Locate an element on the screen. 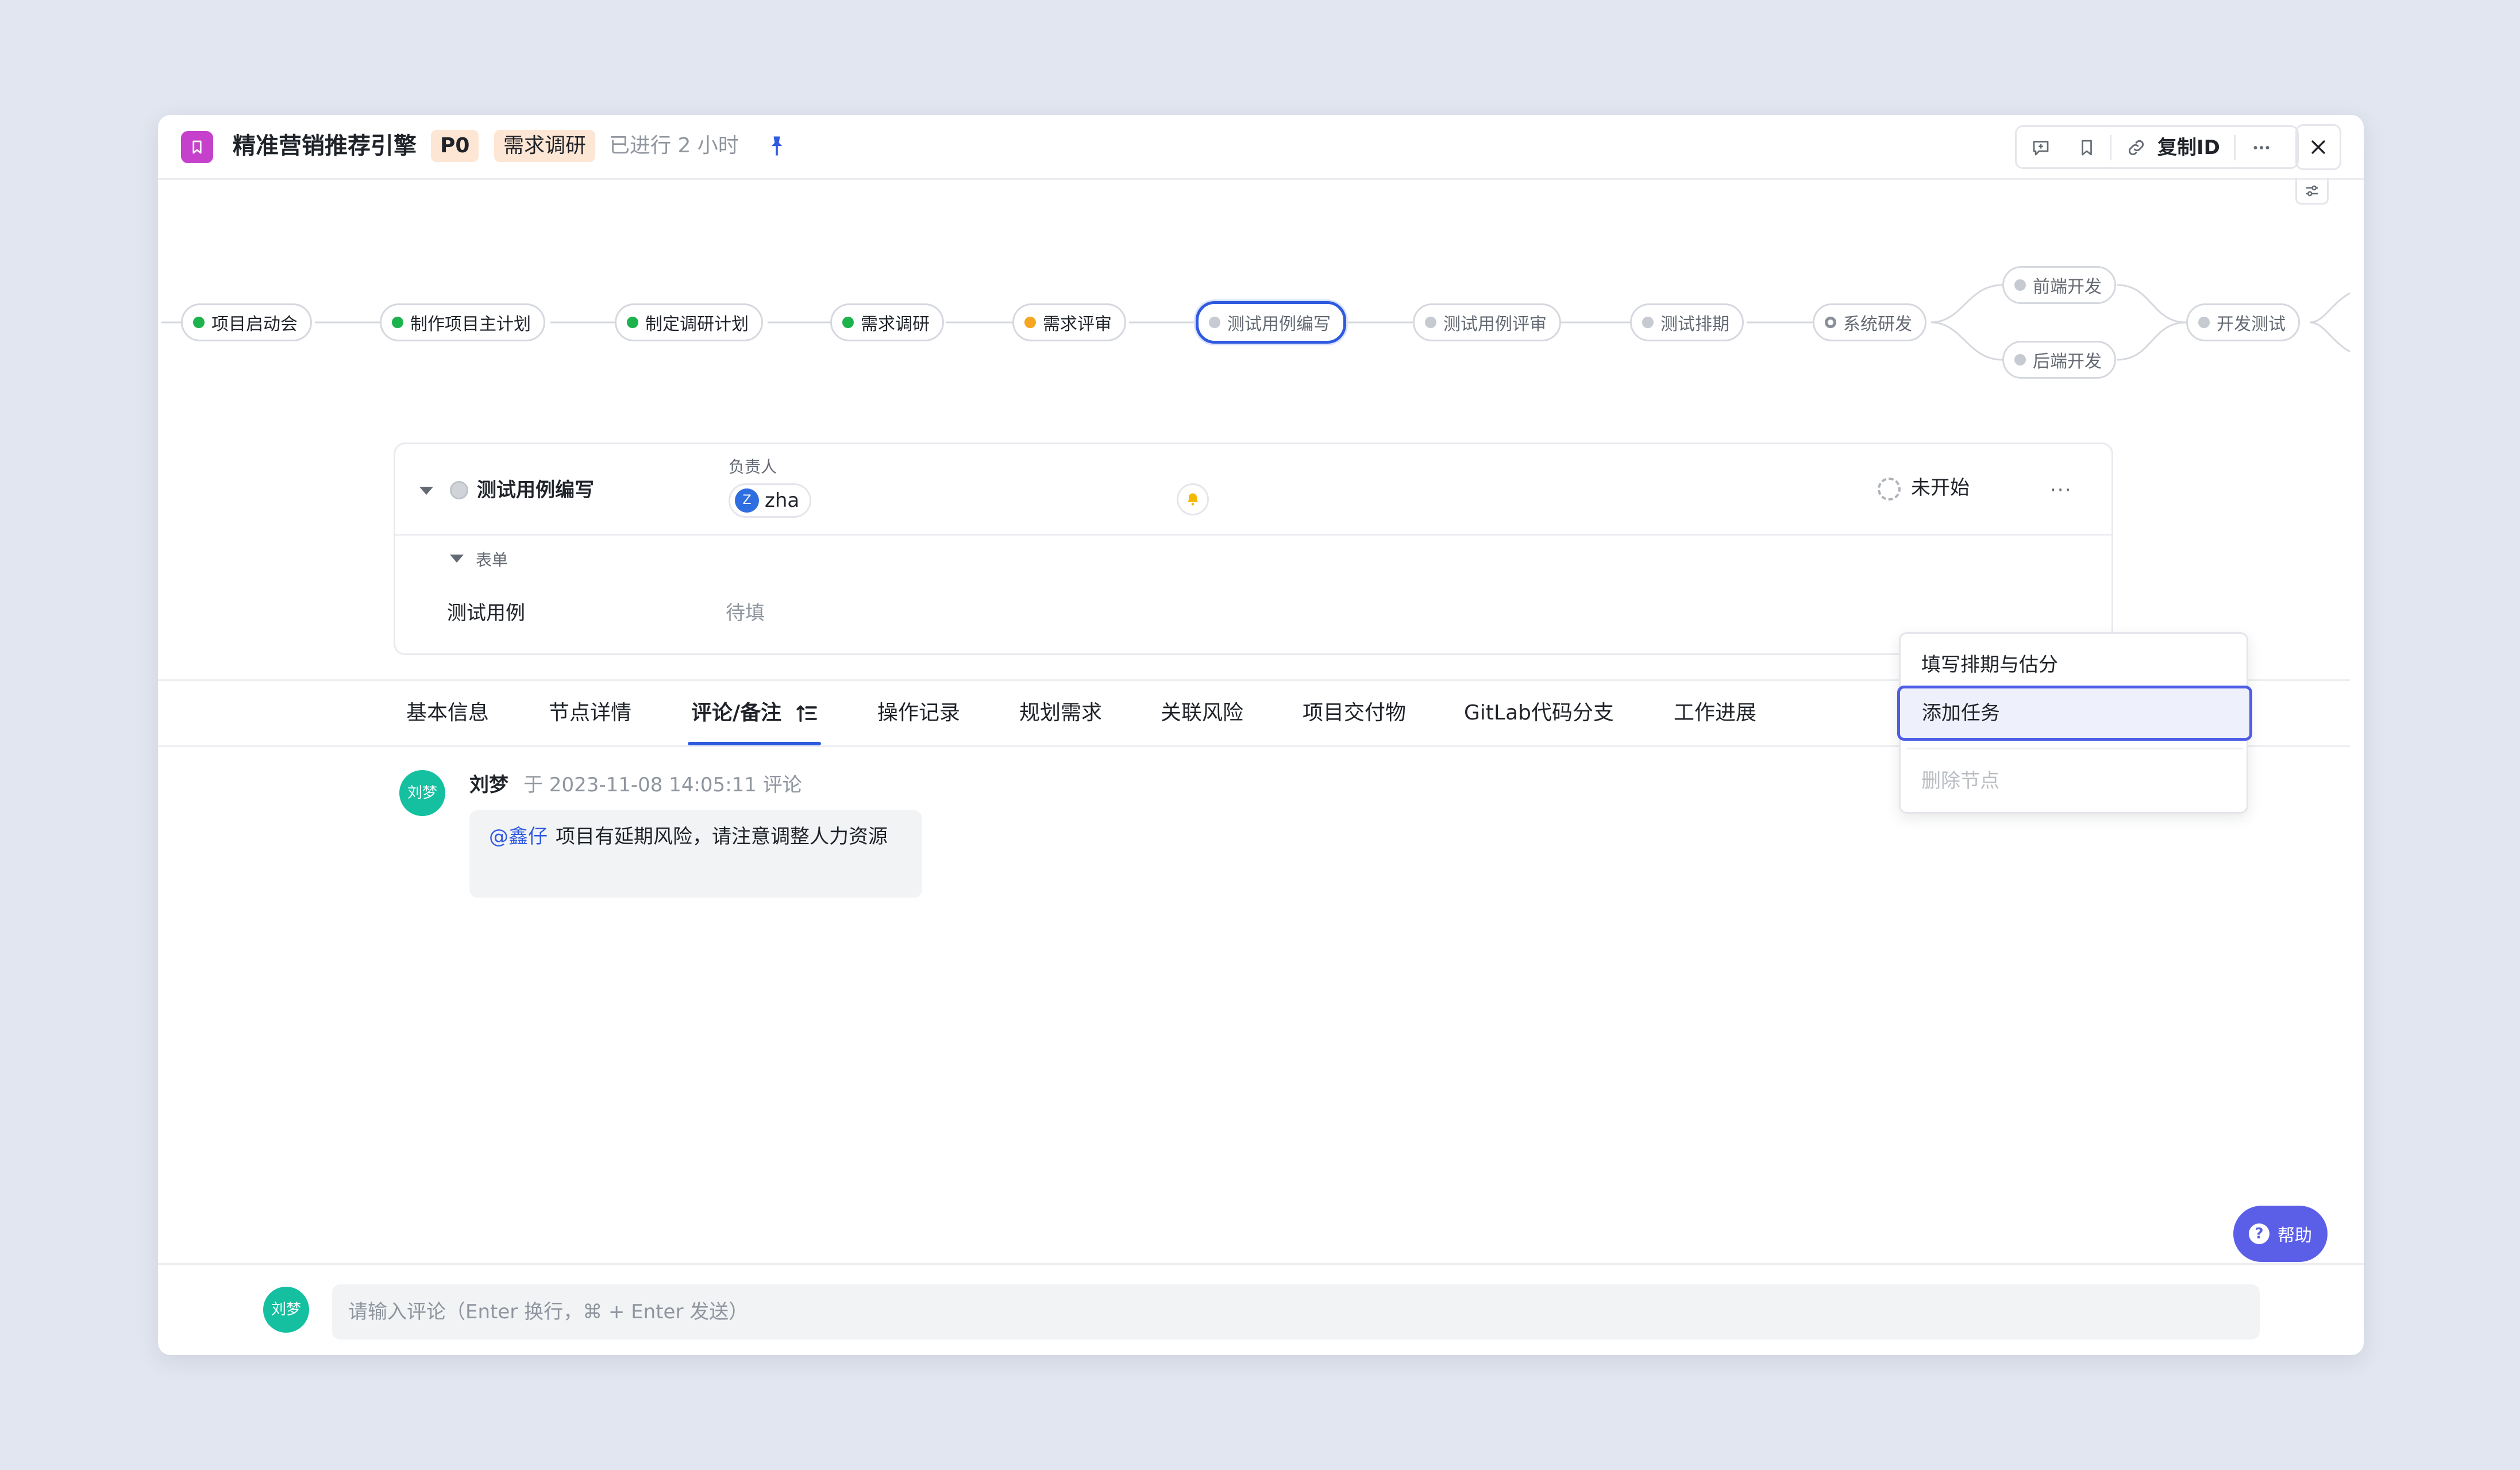  node-label: 测试用例编写 is located at coordinates (1279, 324).